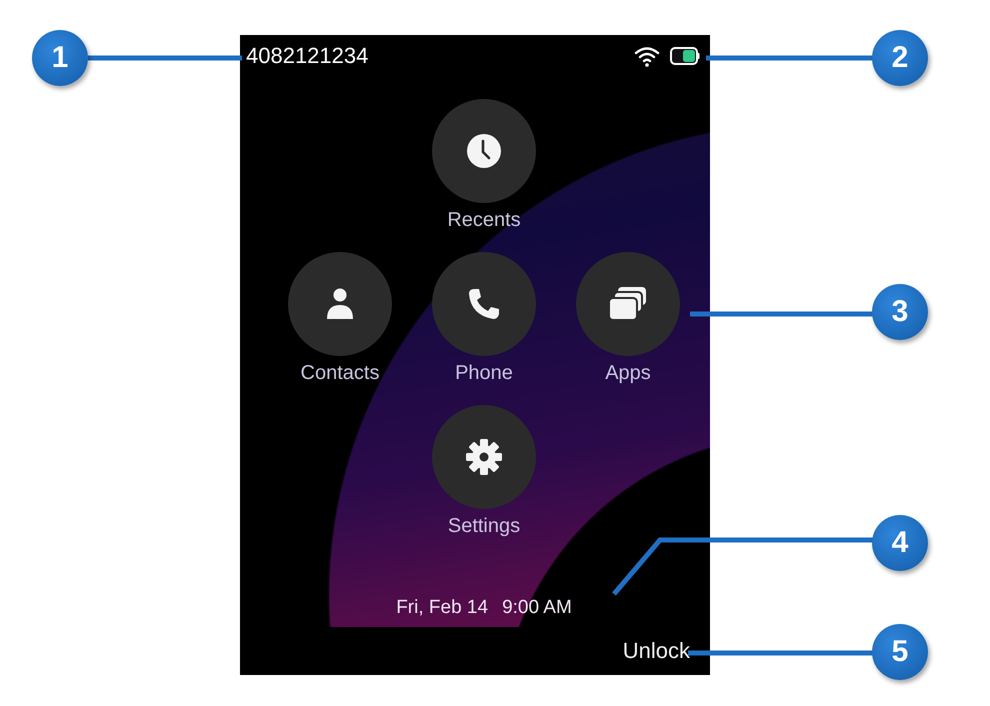 This screenshot has width=990, height=706. What do you see at coordinates (900, 312) in the screenshot?
I see `callout-marker: 3` at bounding box center [900, 312].